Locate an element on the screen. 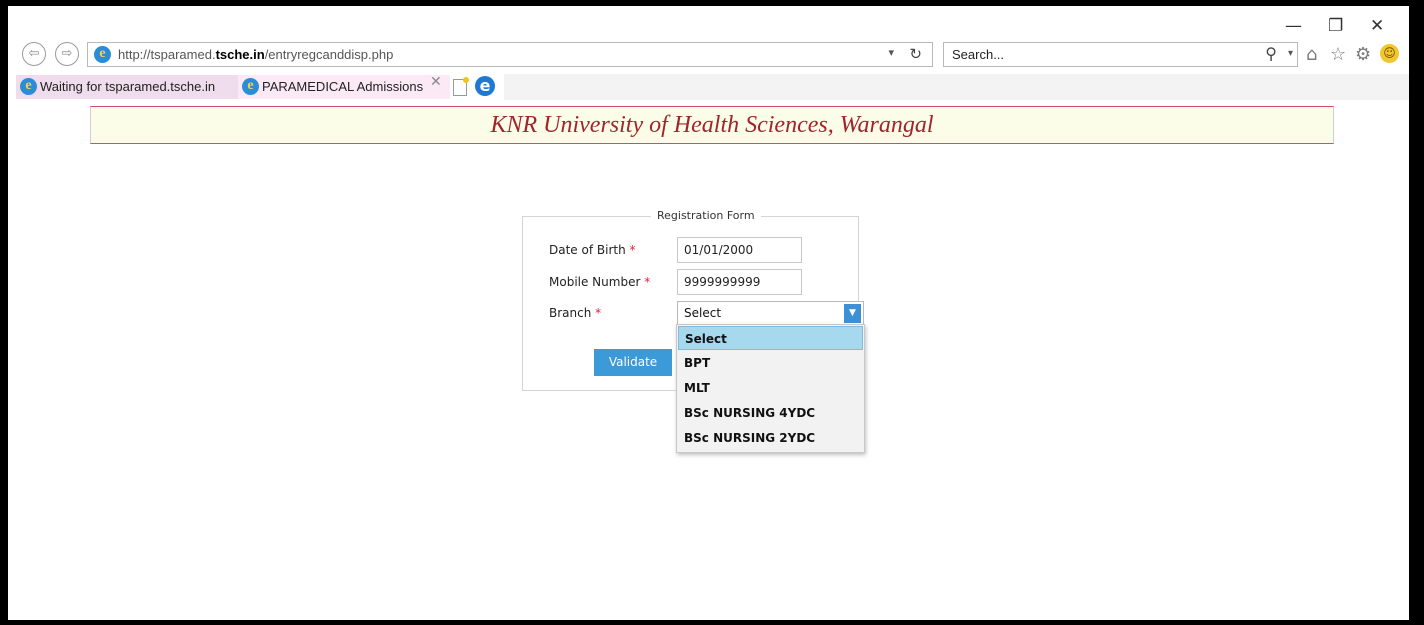  tab-label: PARAMEDICAL Admissions is located at coordinates (343, 86).